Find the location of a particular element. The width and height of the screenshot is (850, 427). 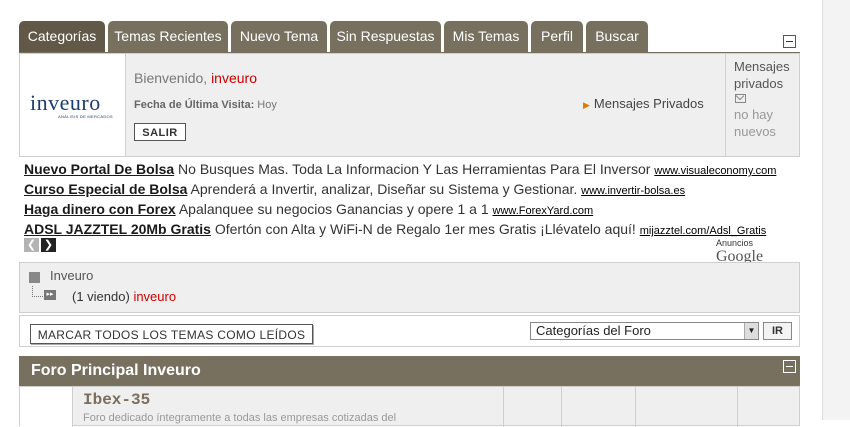

collapse-category-icon is located at coordinates (789, 366).